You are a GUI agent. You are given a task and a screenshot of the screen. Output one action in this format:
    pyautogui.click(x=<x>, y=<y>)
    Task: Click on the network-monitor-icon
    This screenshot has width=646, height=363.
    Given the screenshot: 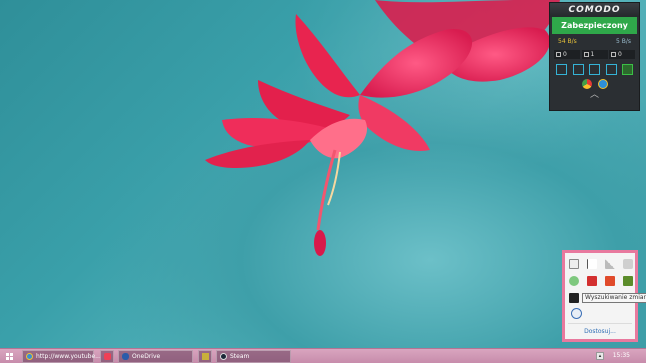 What is the action you would take?
    pyautogui.click(x=574, y=264)
    